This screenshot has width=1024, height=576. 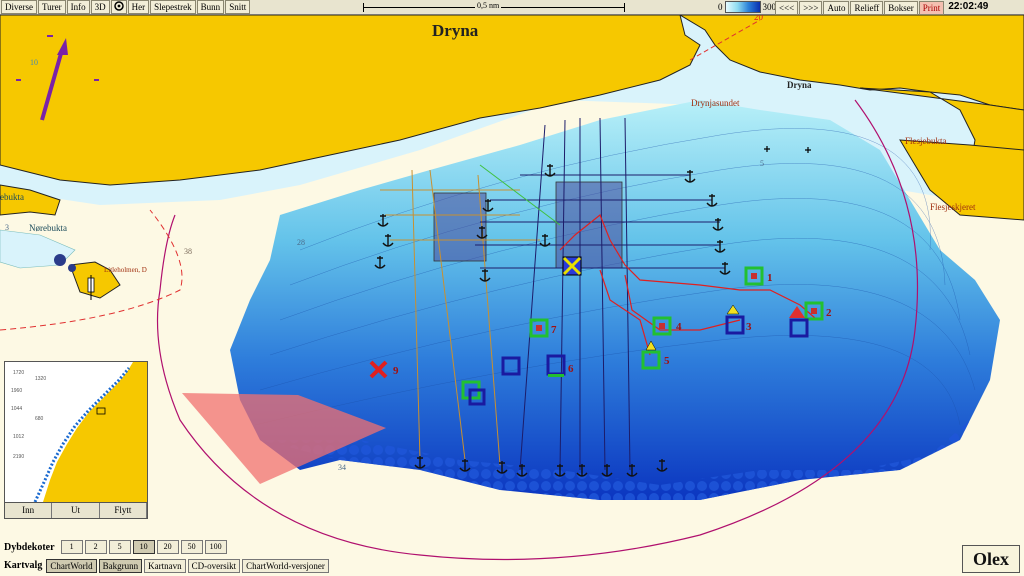 I want to click on place-dryna-small: Dryna, so click(x=799, y=85).